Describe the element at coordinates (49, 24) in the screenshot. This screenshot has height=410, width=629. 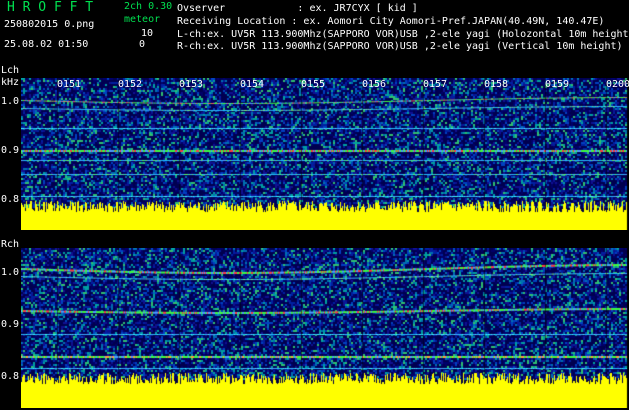
I see `file-name: 250802015 0.png` at that location.